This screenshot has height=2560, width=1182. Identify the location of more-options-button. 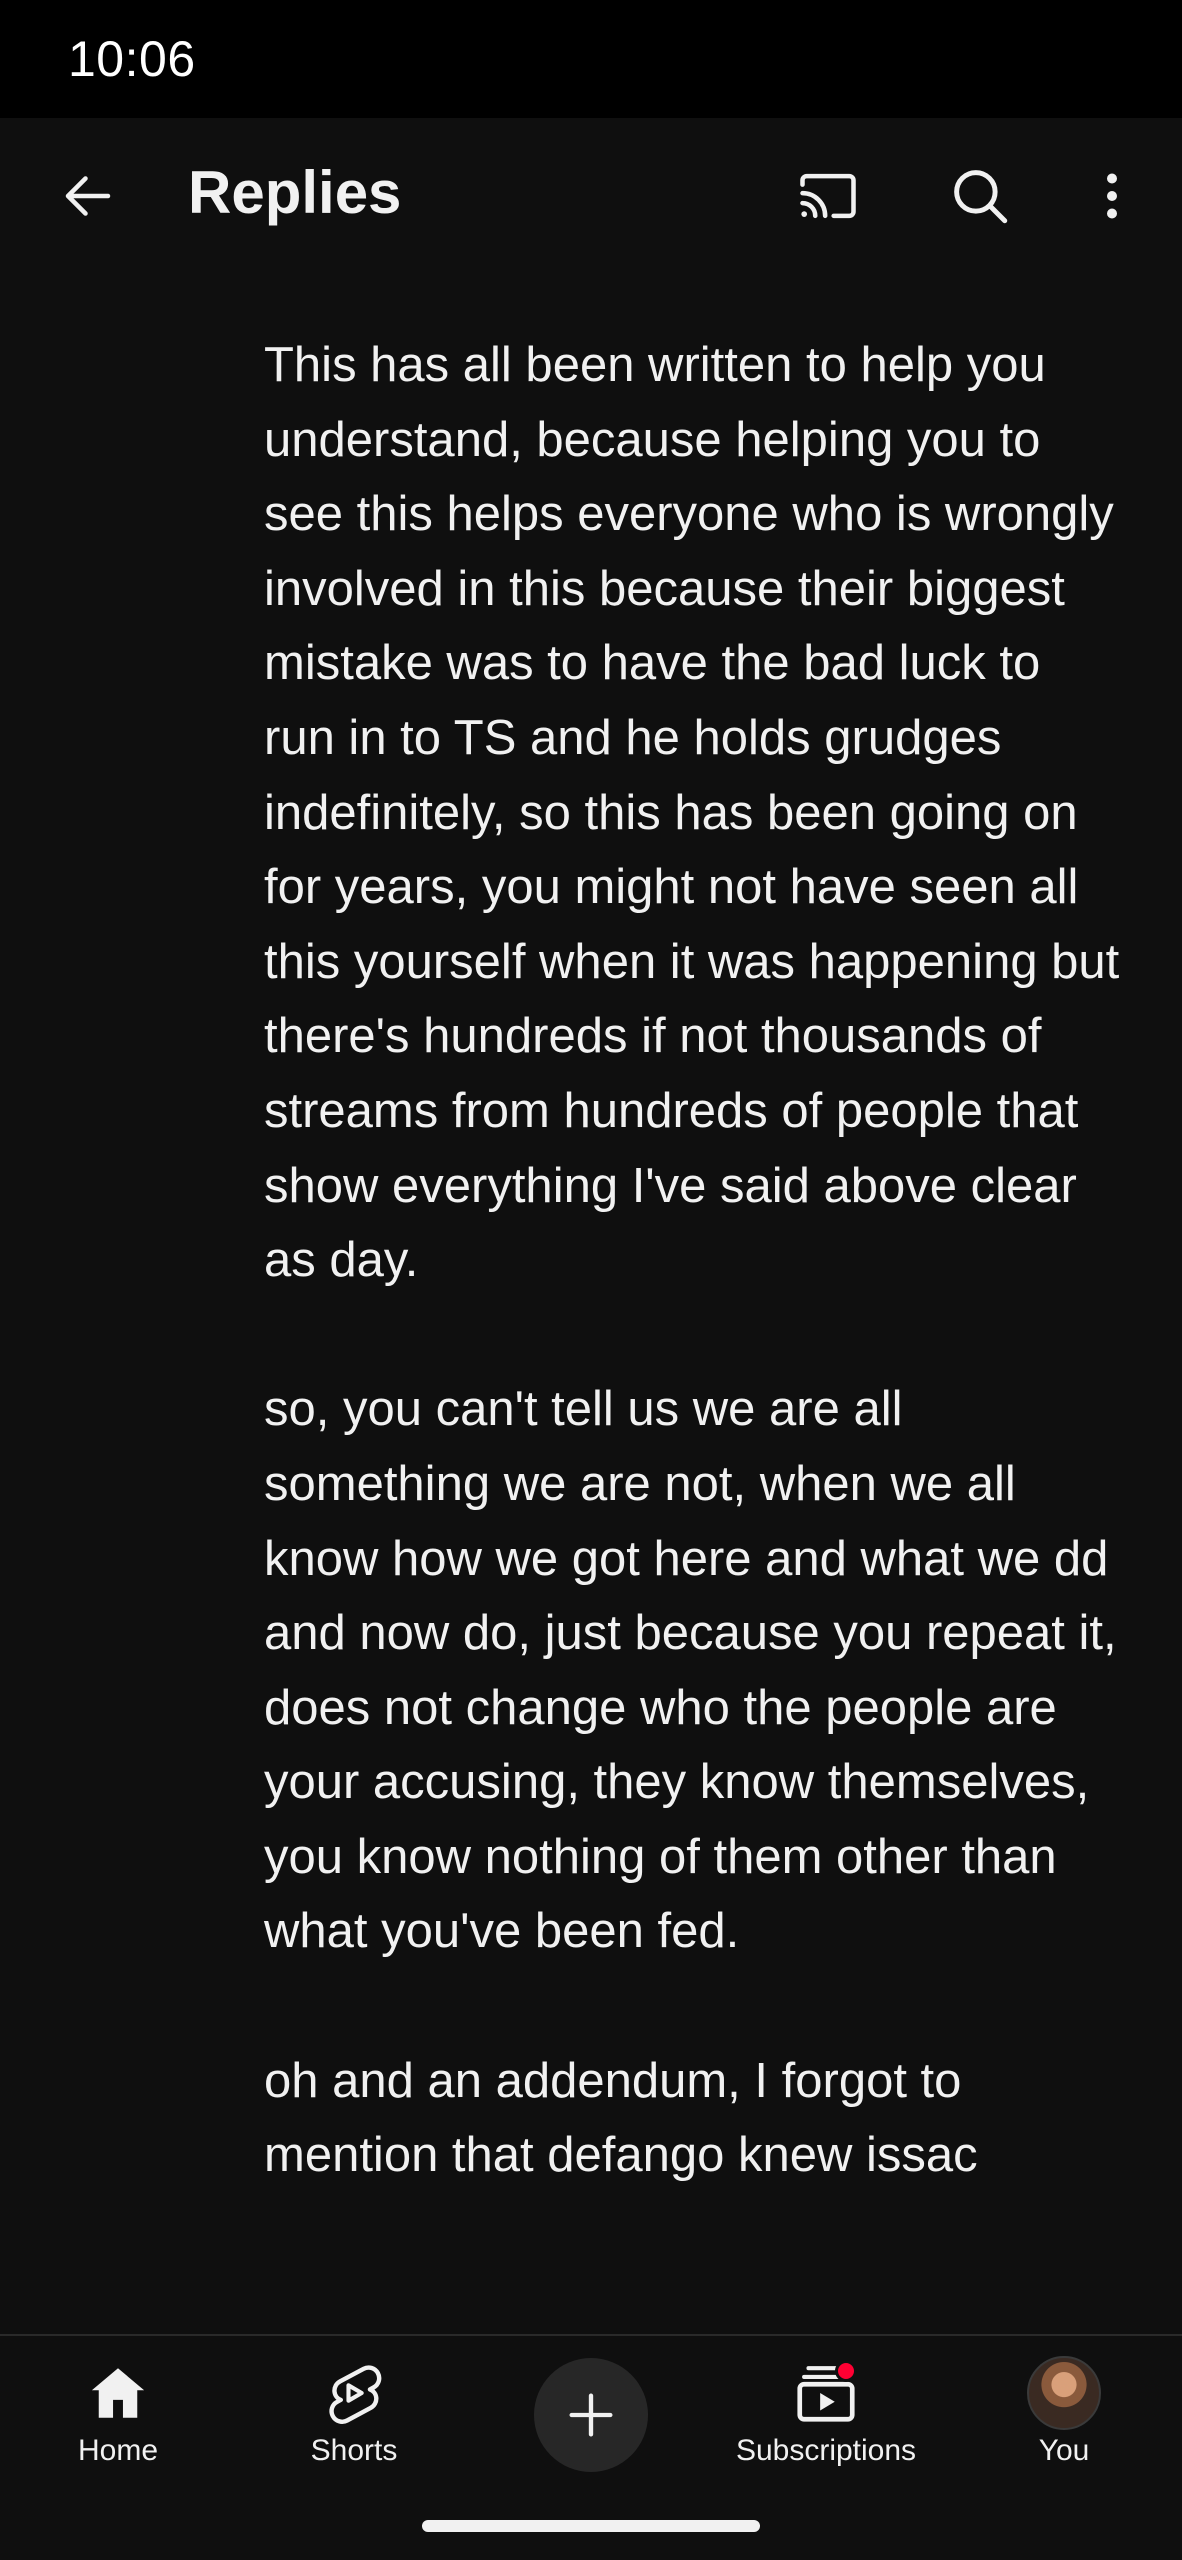
(1112, 196).